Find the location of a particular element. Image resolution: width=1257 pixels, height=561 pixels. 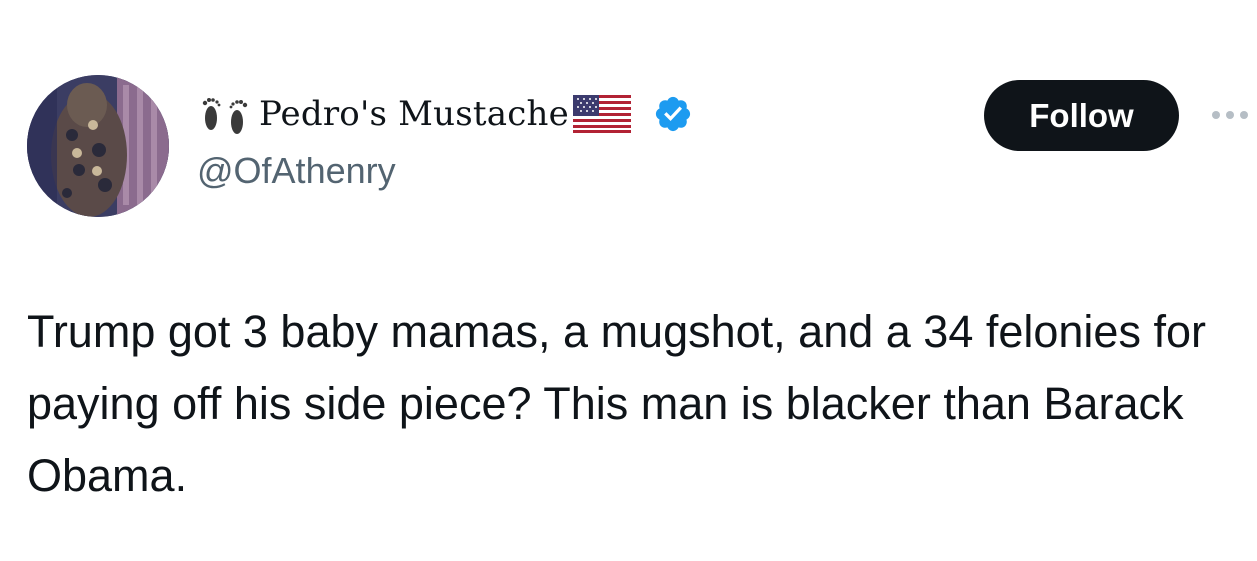

us-flag-icon is located at coordinates (601, 114).